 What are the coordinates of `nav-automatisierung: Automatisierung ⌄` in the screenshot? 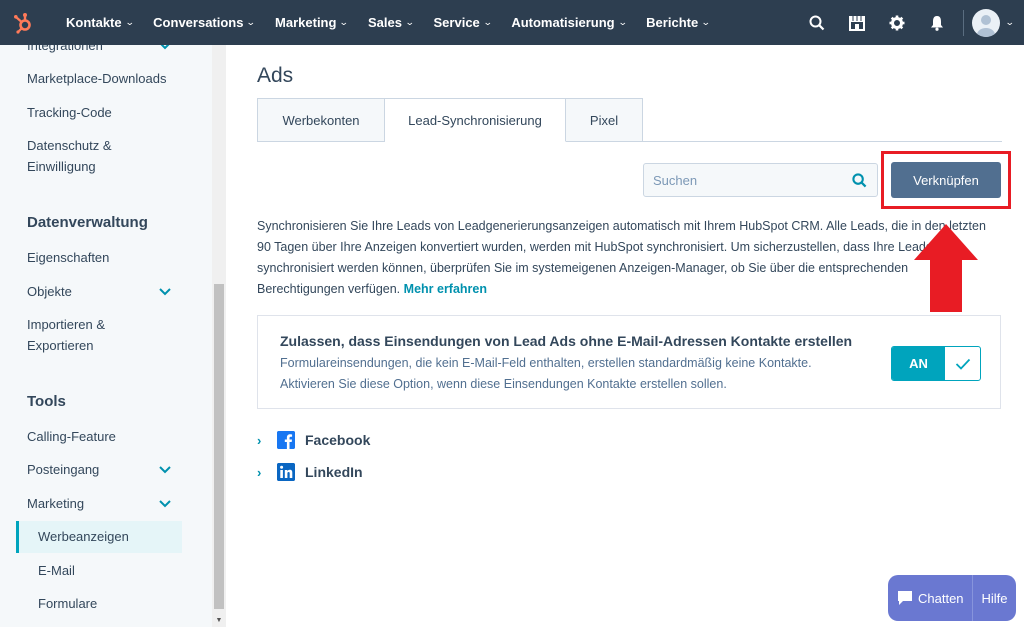 It's located at (568, 22).